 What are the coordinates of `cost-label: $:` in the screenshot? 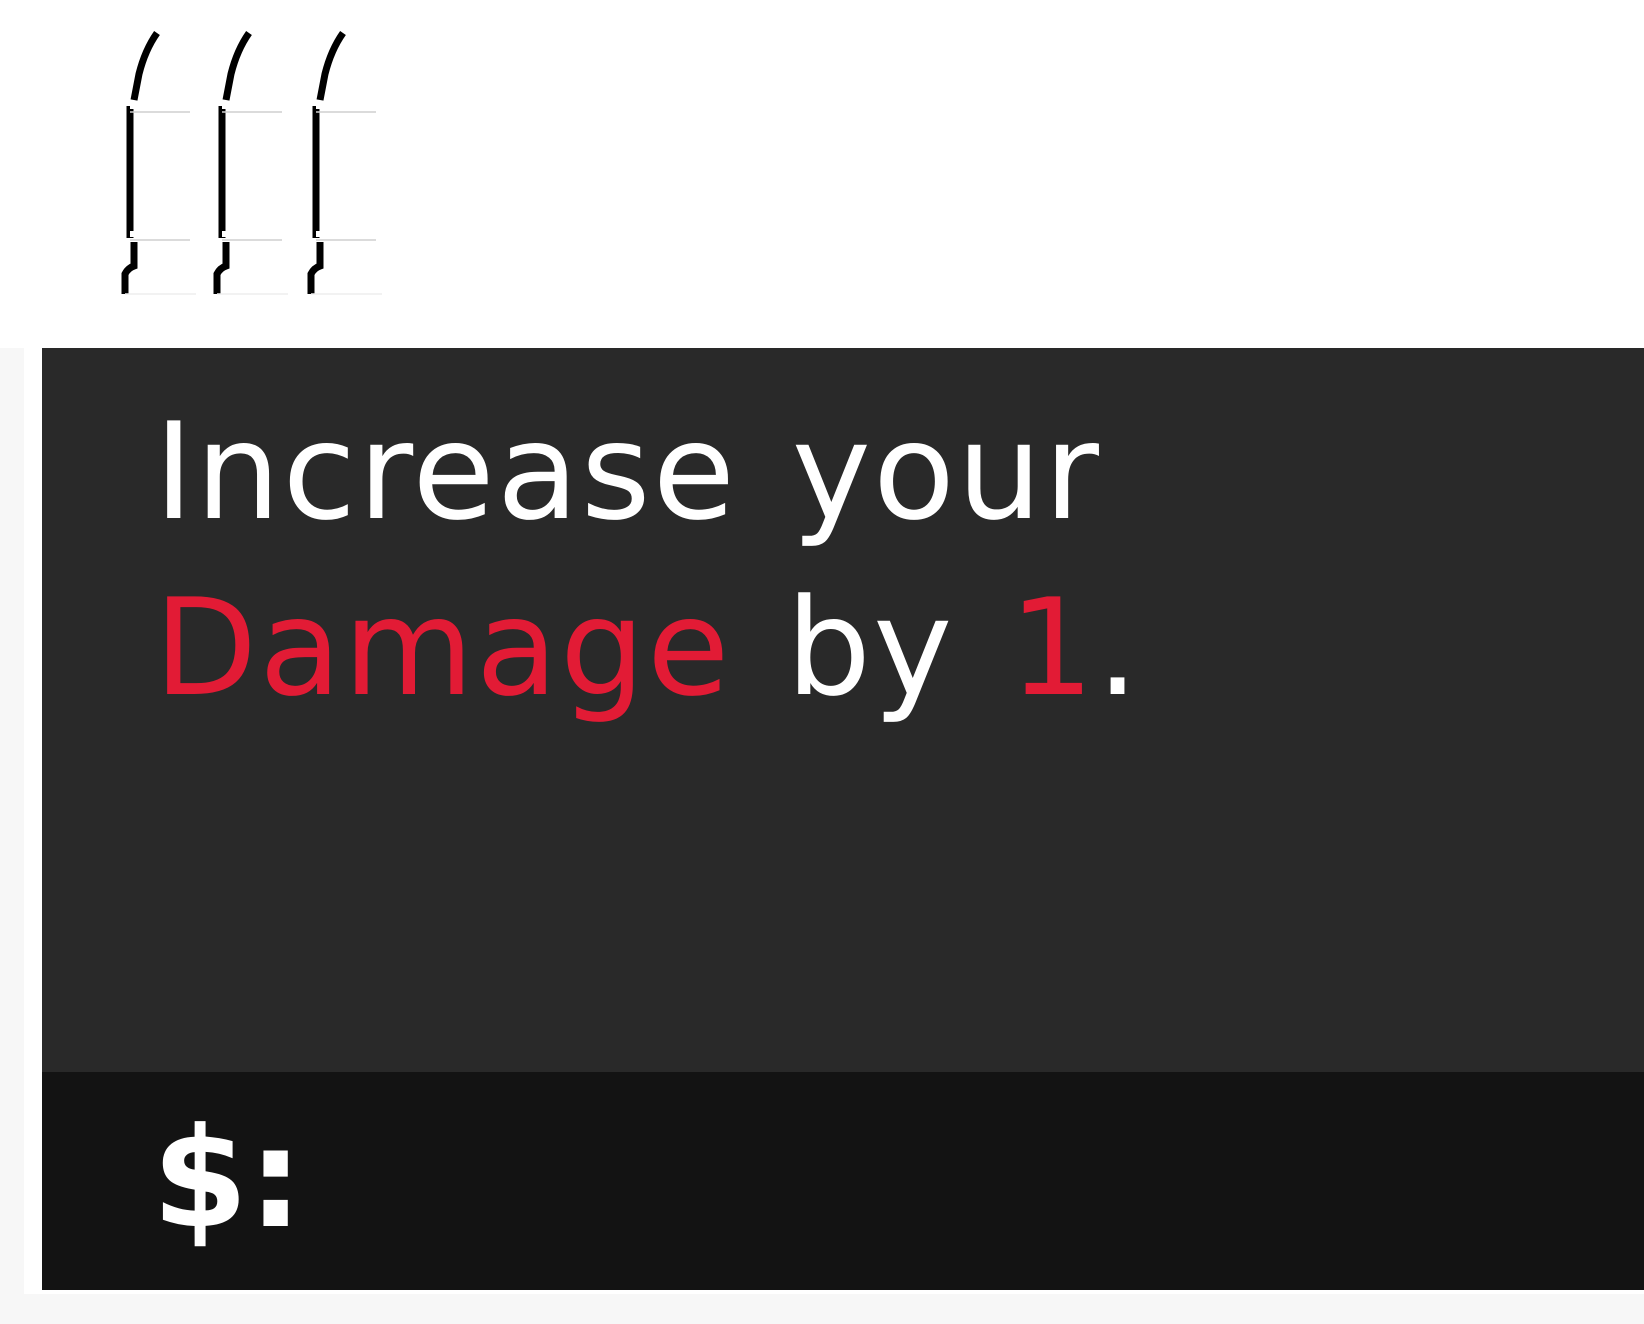 It's located at (228, 1178).